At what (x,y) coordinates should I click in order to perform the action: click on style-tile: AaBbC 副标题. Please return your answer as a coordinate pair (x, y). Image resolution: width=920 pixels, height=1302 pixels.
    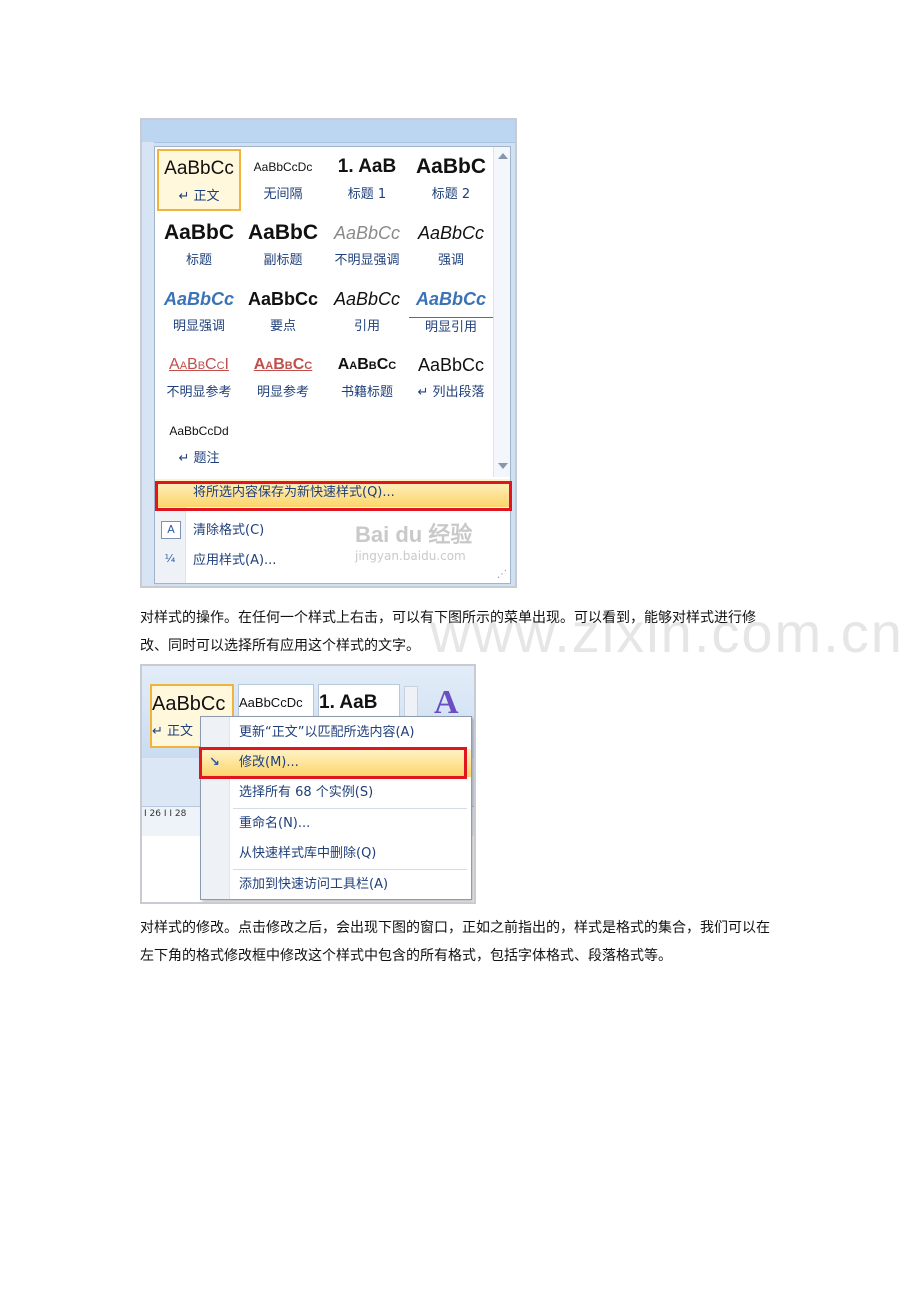
    Looking at the image, I should click on (283, 246).